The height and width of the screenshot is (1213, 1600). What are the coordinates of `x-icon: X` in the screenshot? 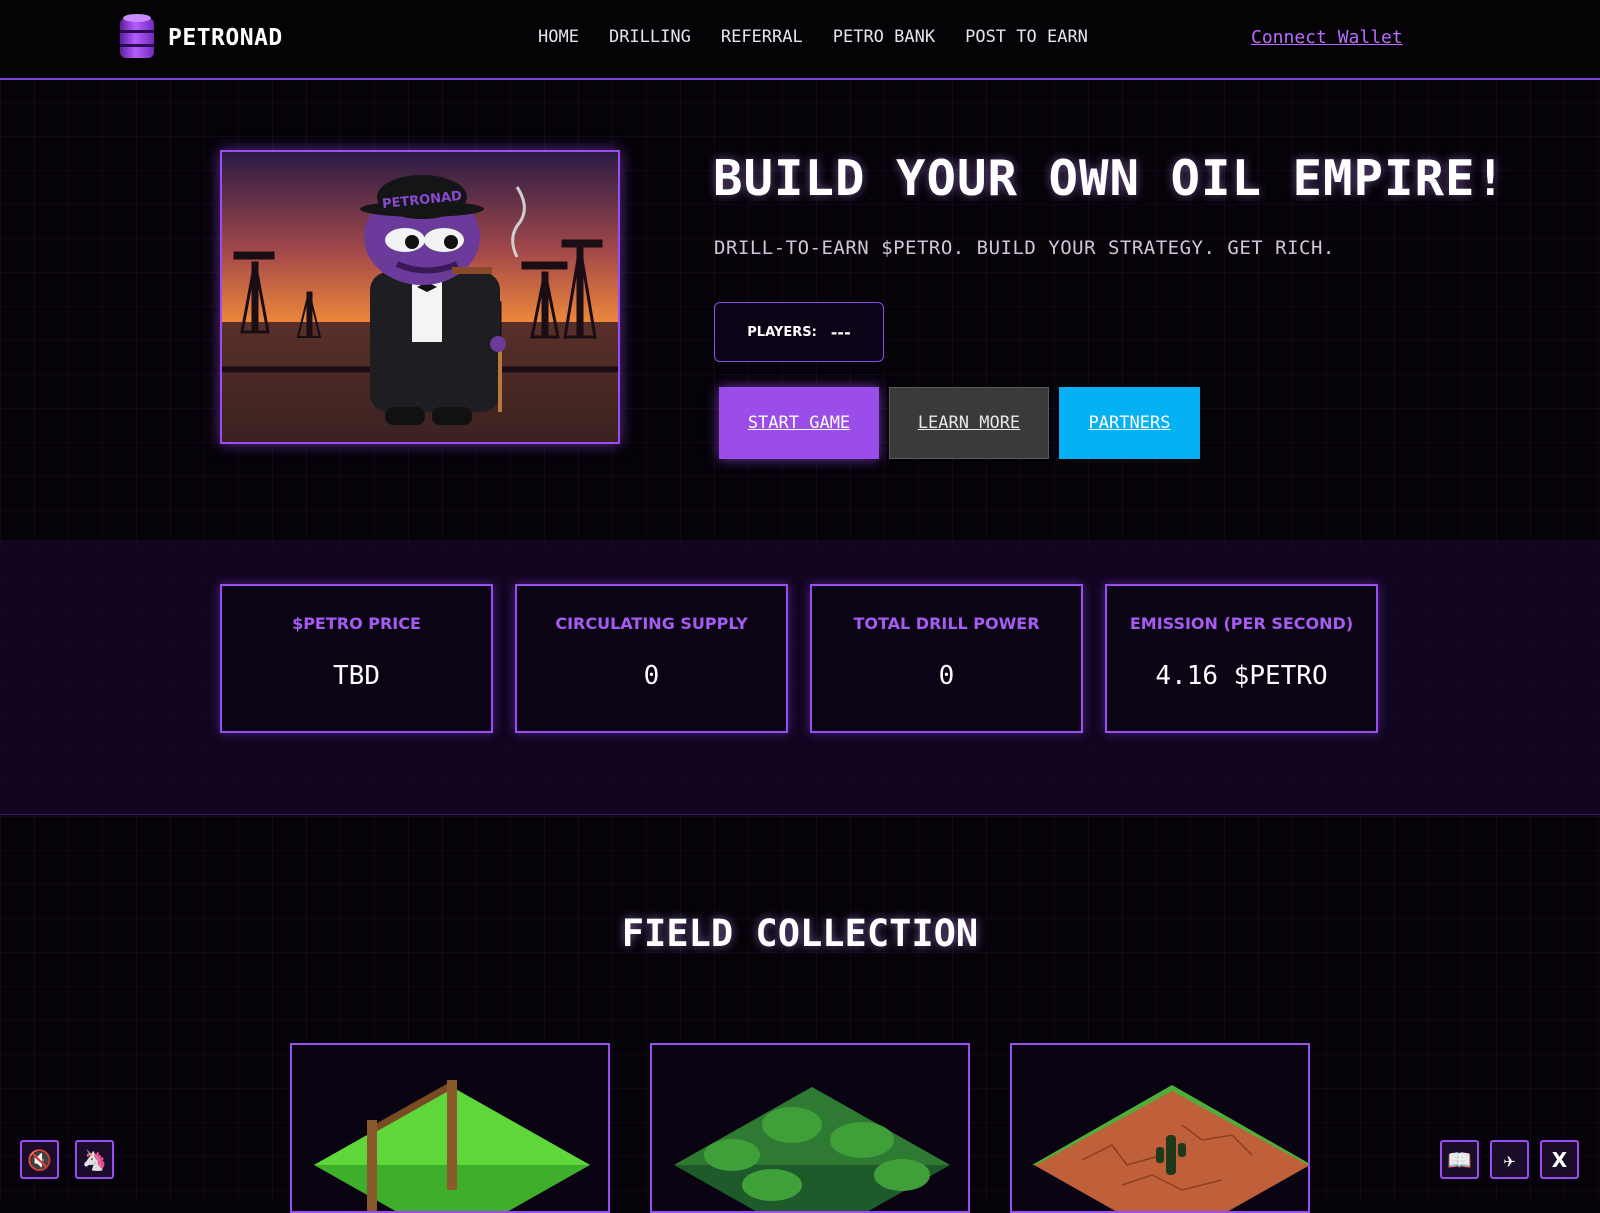 It's located at (1559, 1159).